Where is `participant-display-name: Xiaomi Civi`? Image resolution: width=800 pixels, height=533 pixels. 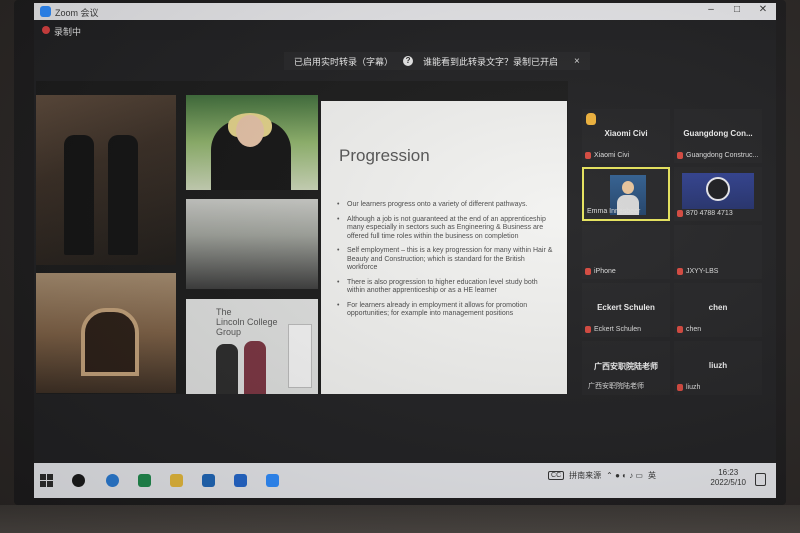
participant-display-name: Xiaomi Civi is located at coordinates (626, 133).